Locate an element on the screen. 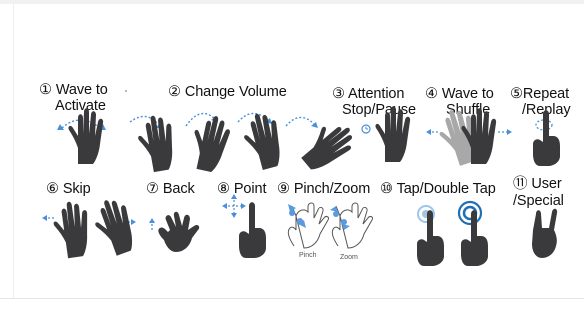 Image resolution: width=584 pixels, height=316 pixels. zoom-hand-icon is located at coordinates (352, 225).